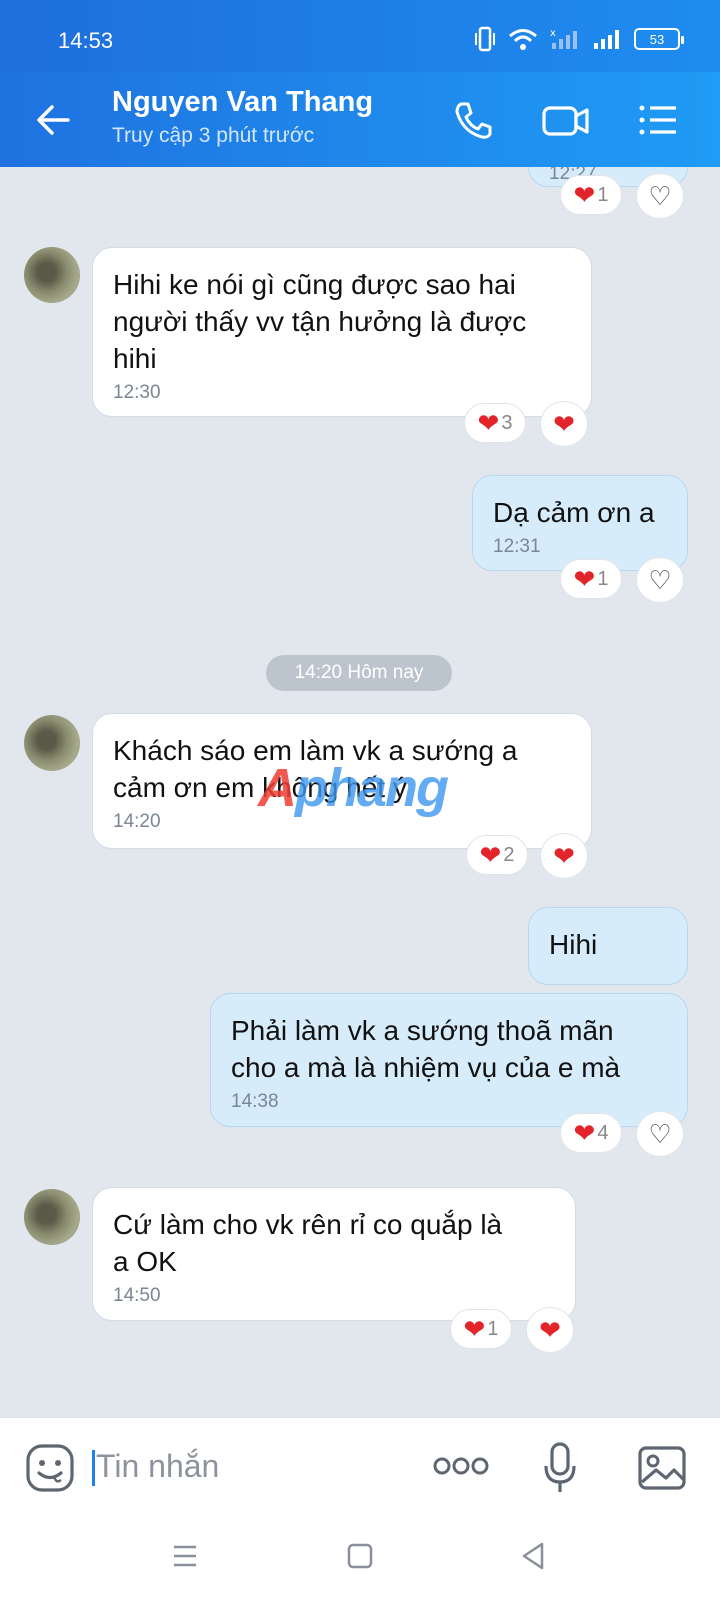 This screenshot has width=720, height=1600. What do you see at coordinates (662, 1468) in the screenshot?
I see `image-icon` at bounding box center [662, 1468].